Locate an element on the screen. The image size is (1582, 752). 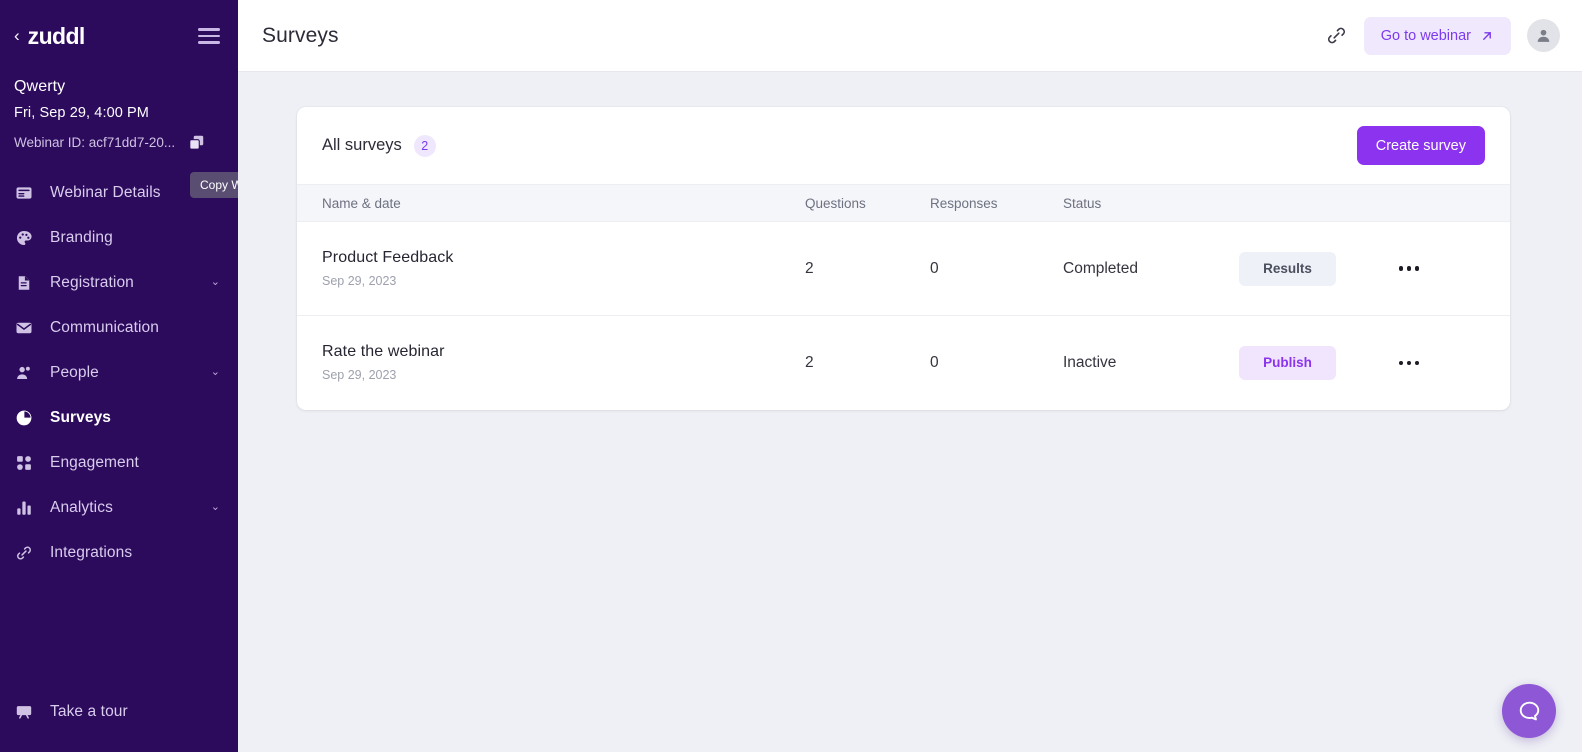
pie-chart-icon is located at coordinates (23, 417).